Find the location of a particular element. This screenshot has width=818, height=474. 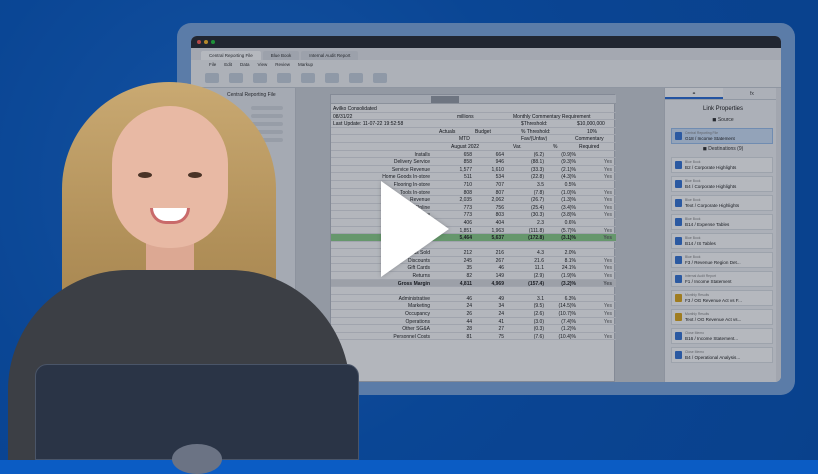

presenter-face is located at coordinates (170, 177).